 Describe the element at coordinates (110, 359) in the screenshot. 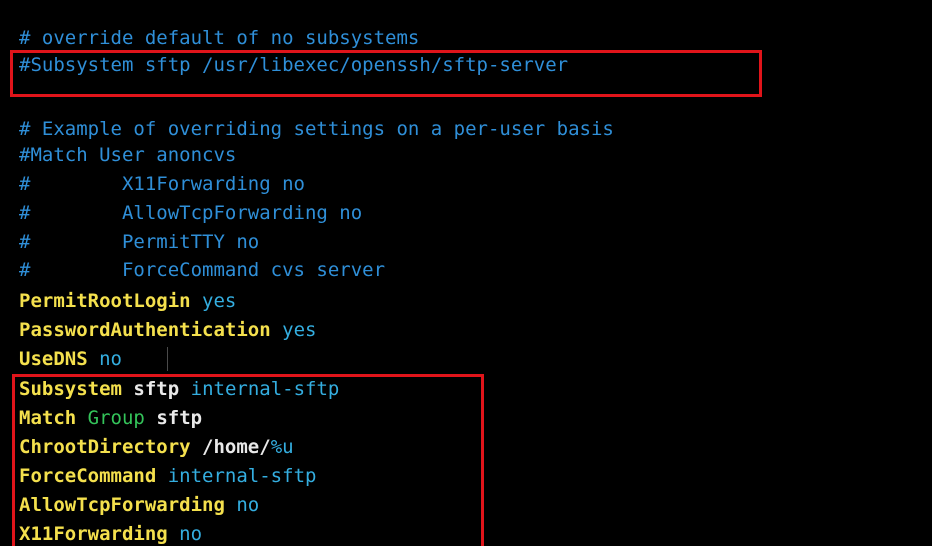

I see `config-value: no` at that location.